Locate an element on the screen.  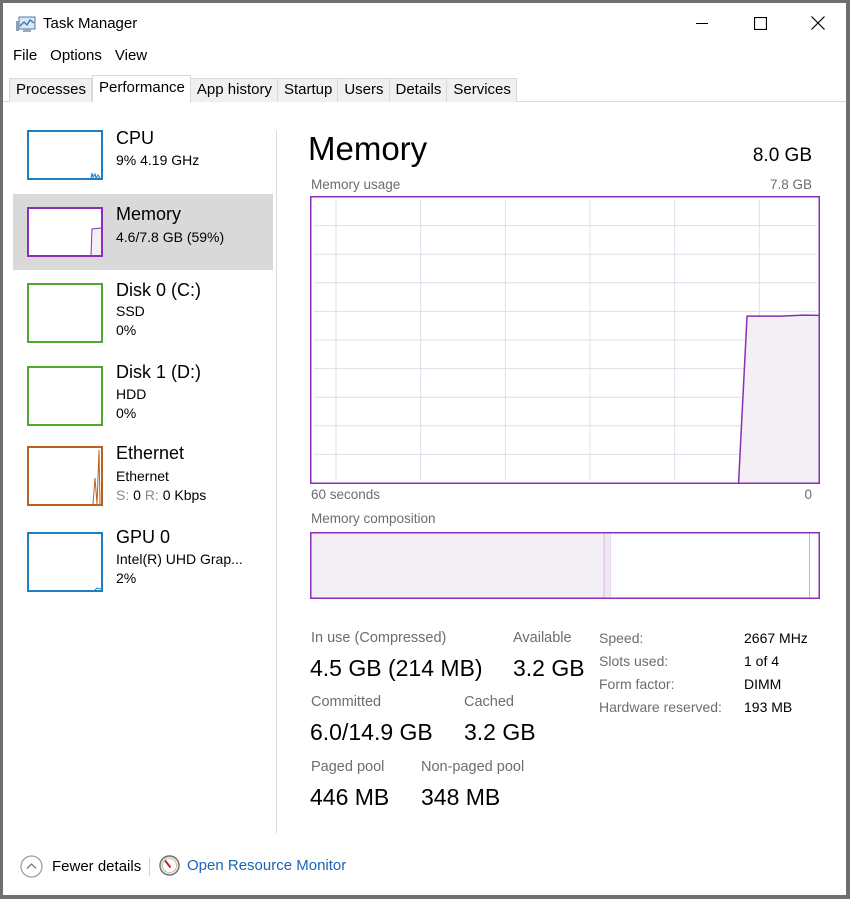
form-factor-value: DIMM is located at coordinates (763, 684).